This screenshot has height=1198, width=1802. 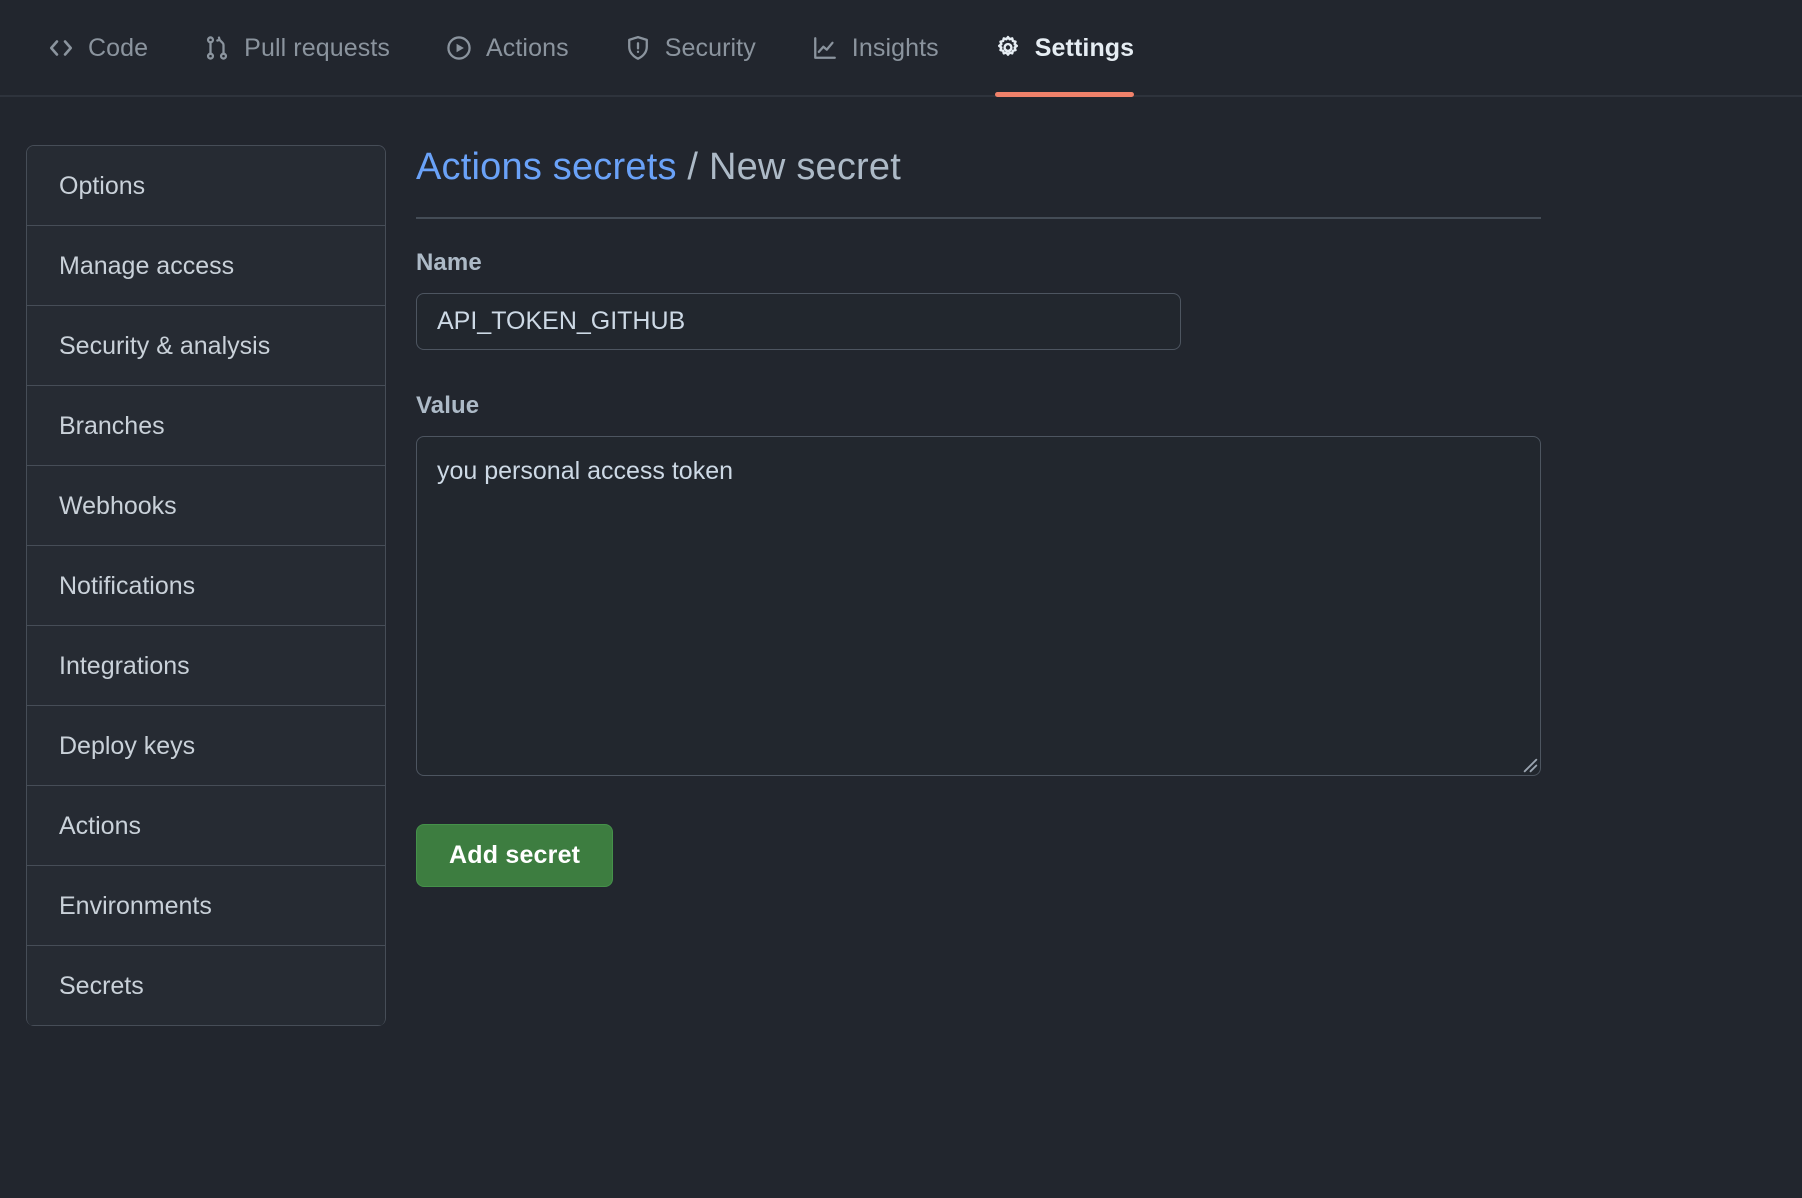 I want to click on nav-tab-insights: Insights, so click(x=890, y=47).